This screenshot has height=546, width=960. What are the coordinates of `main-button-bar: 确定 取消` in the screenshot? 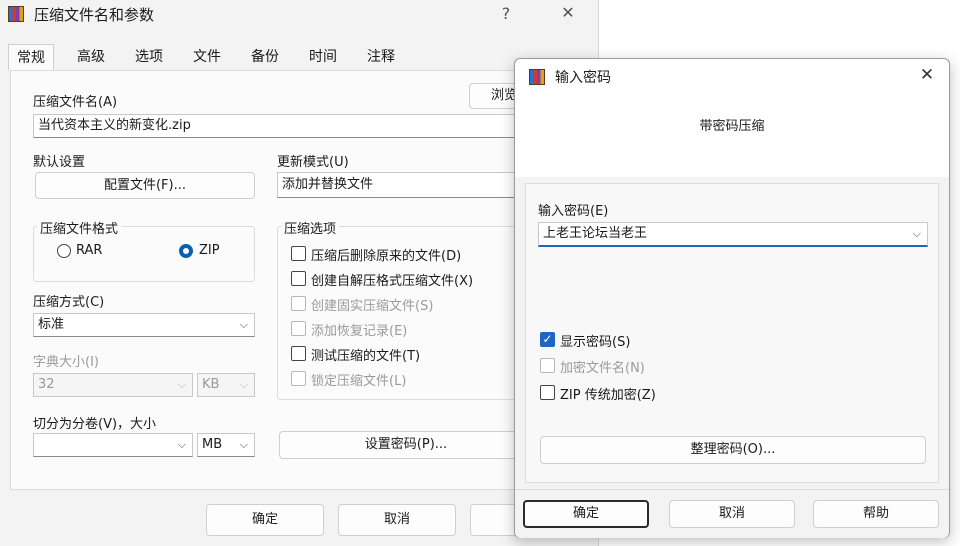 It's located at (299, 518).